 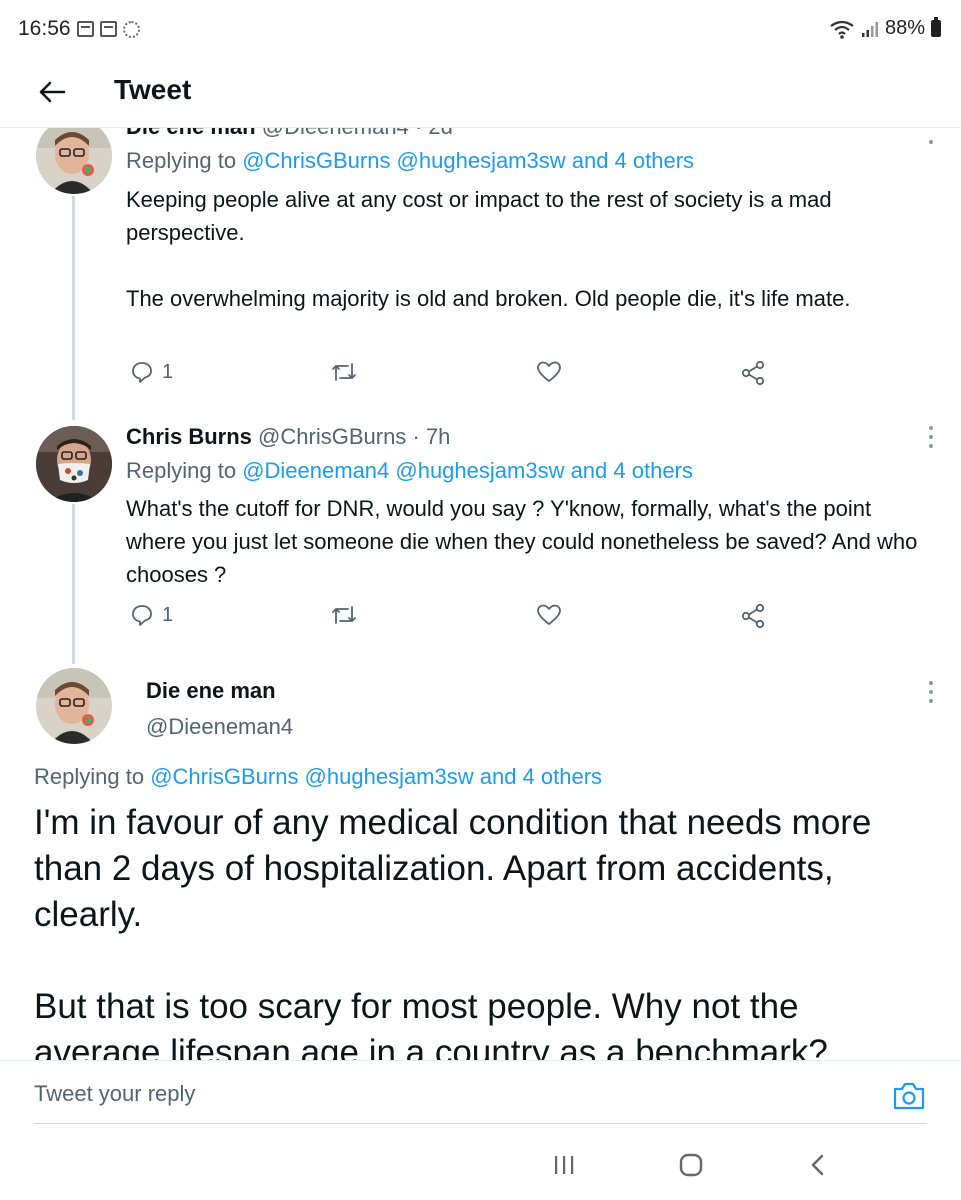 What do you see at coordinates (332, 436) in the screenshot?
I see `author-handle: @ChrisGBurns` at bounding box center [332, 436].